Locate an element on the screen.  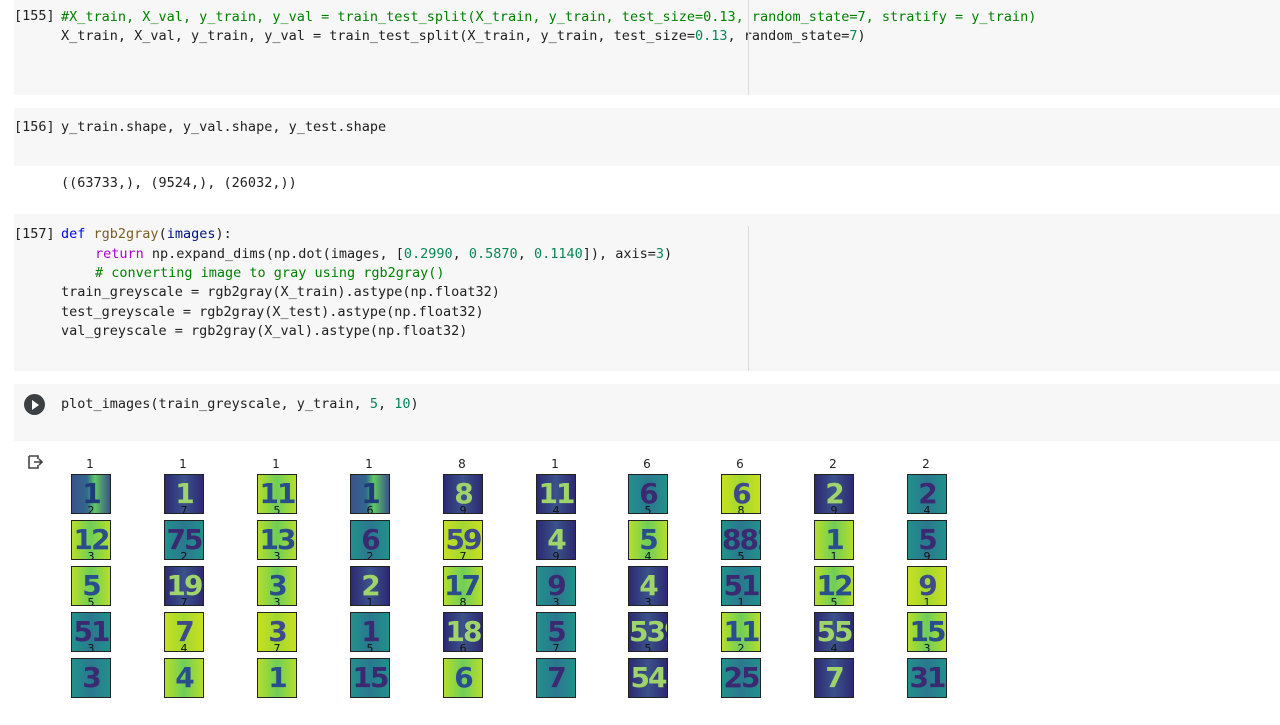
digit-thumbnail: 11 2 is located at coordinates (741, 632).